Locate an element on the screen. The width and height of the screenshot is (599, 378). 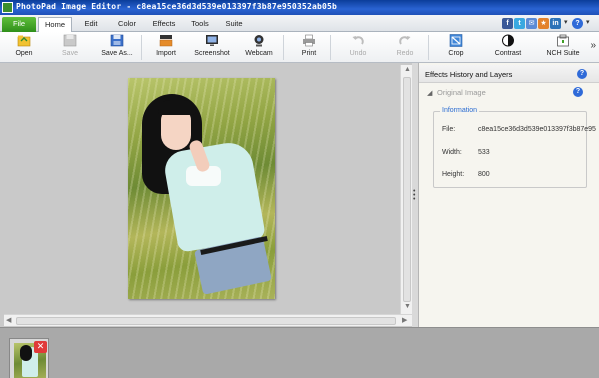
toolbar-overflow-button: » is located at coordinates (593, 45).